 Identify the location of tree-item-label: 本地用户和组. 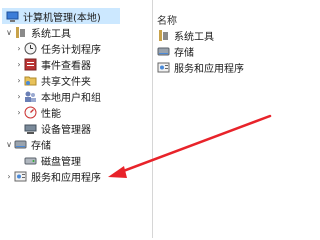
(71, 98).